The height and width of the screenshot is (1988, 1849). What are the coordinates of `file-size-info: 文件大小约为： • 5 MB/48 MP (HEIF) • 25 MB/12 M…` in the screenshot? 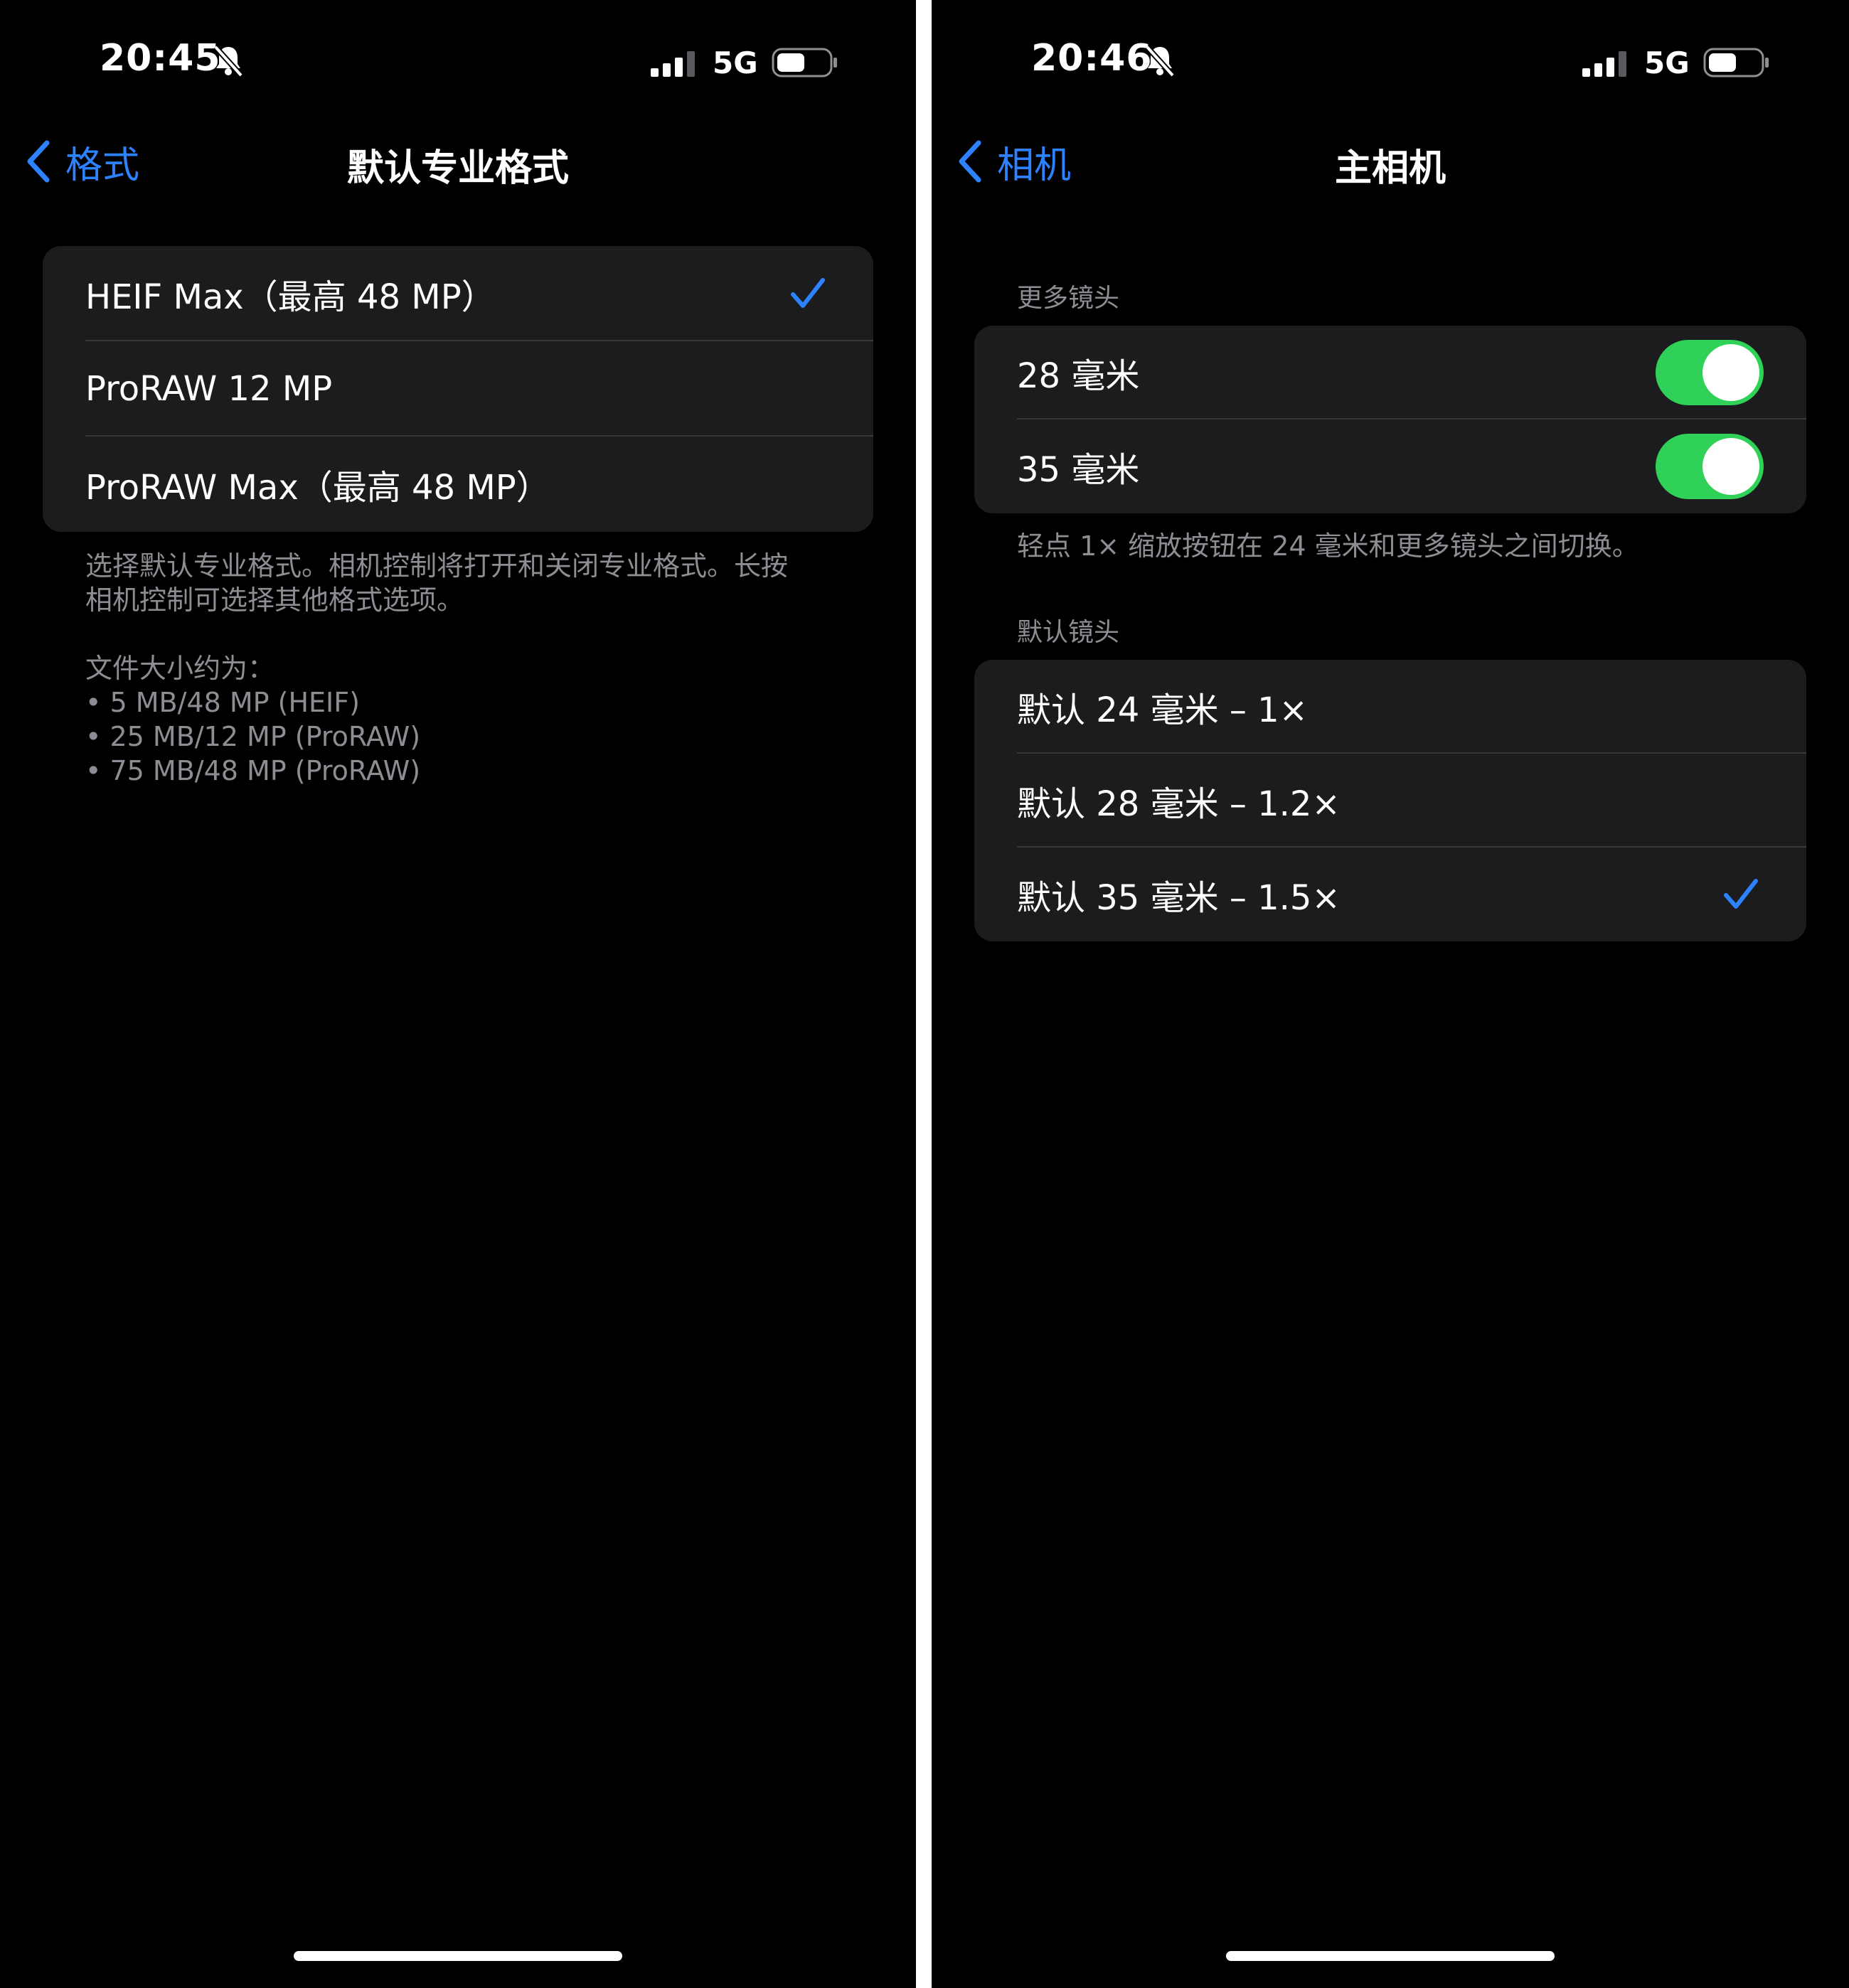 It's located at (476, 719).